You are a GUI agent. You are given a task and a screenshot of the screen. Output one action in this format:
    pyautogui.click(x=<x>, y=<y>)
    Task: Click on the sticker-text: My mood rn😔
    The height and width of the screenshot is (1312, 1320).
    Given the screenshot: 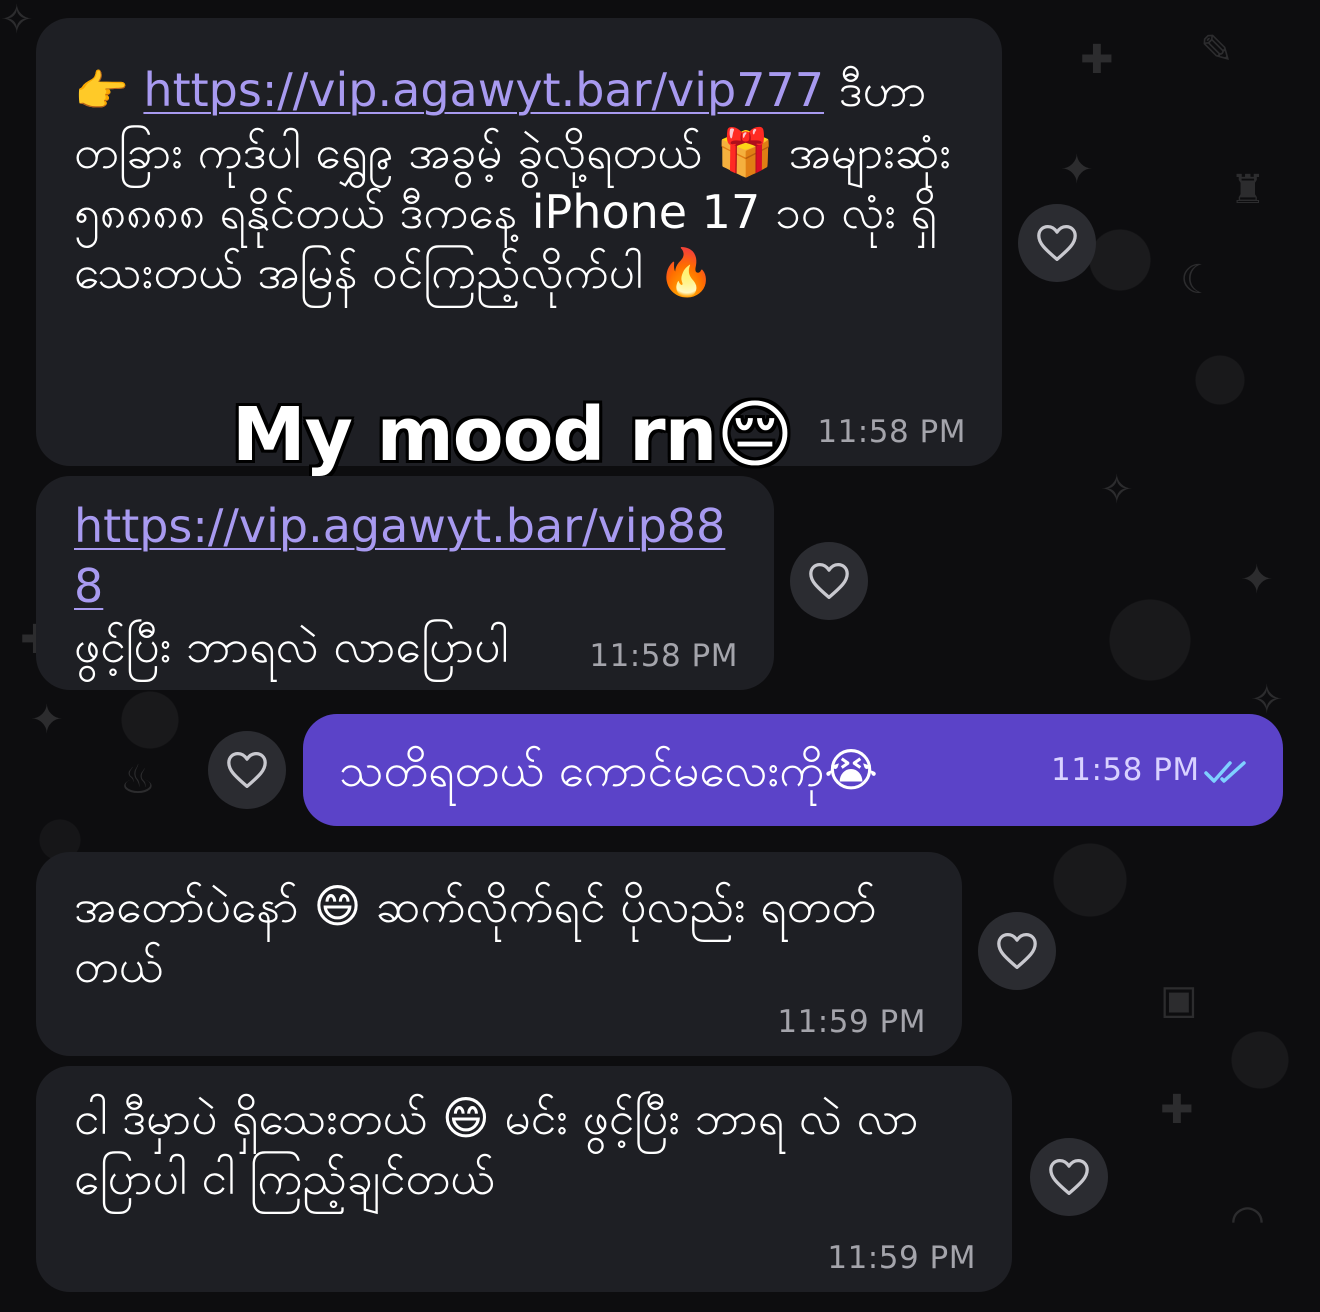 What is the action you would take?
    pyautogui.click(x=512, y=435)
    